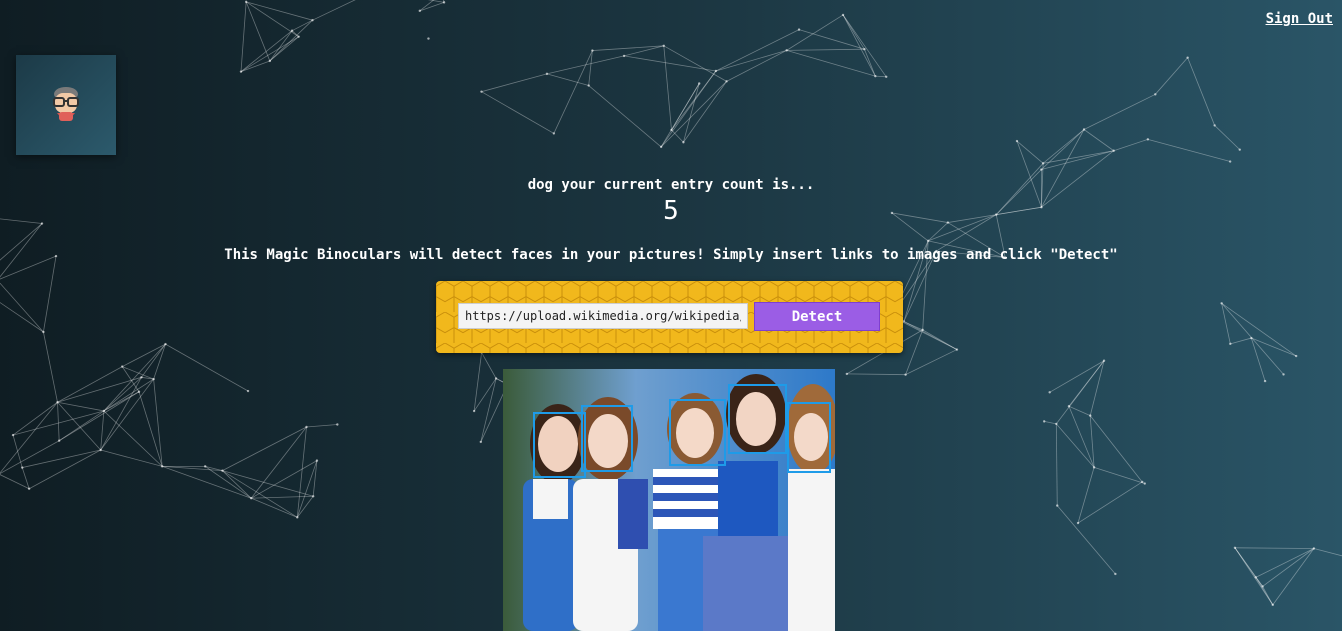 This screenshot has width=1342, height=631. Describe the element at coordinates (671, 211) in the screenshot. I see `entry-count-value: 5` at that location.